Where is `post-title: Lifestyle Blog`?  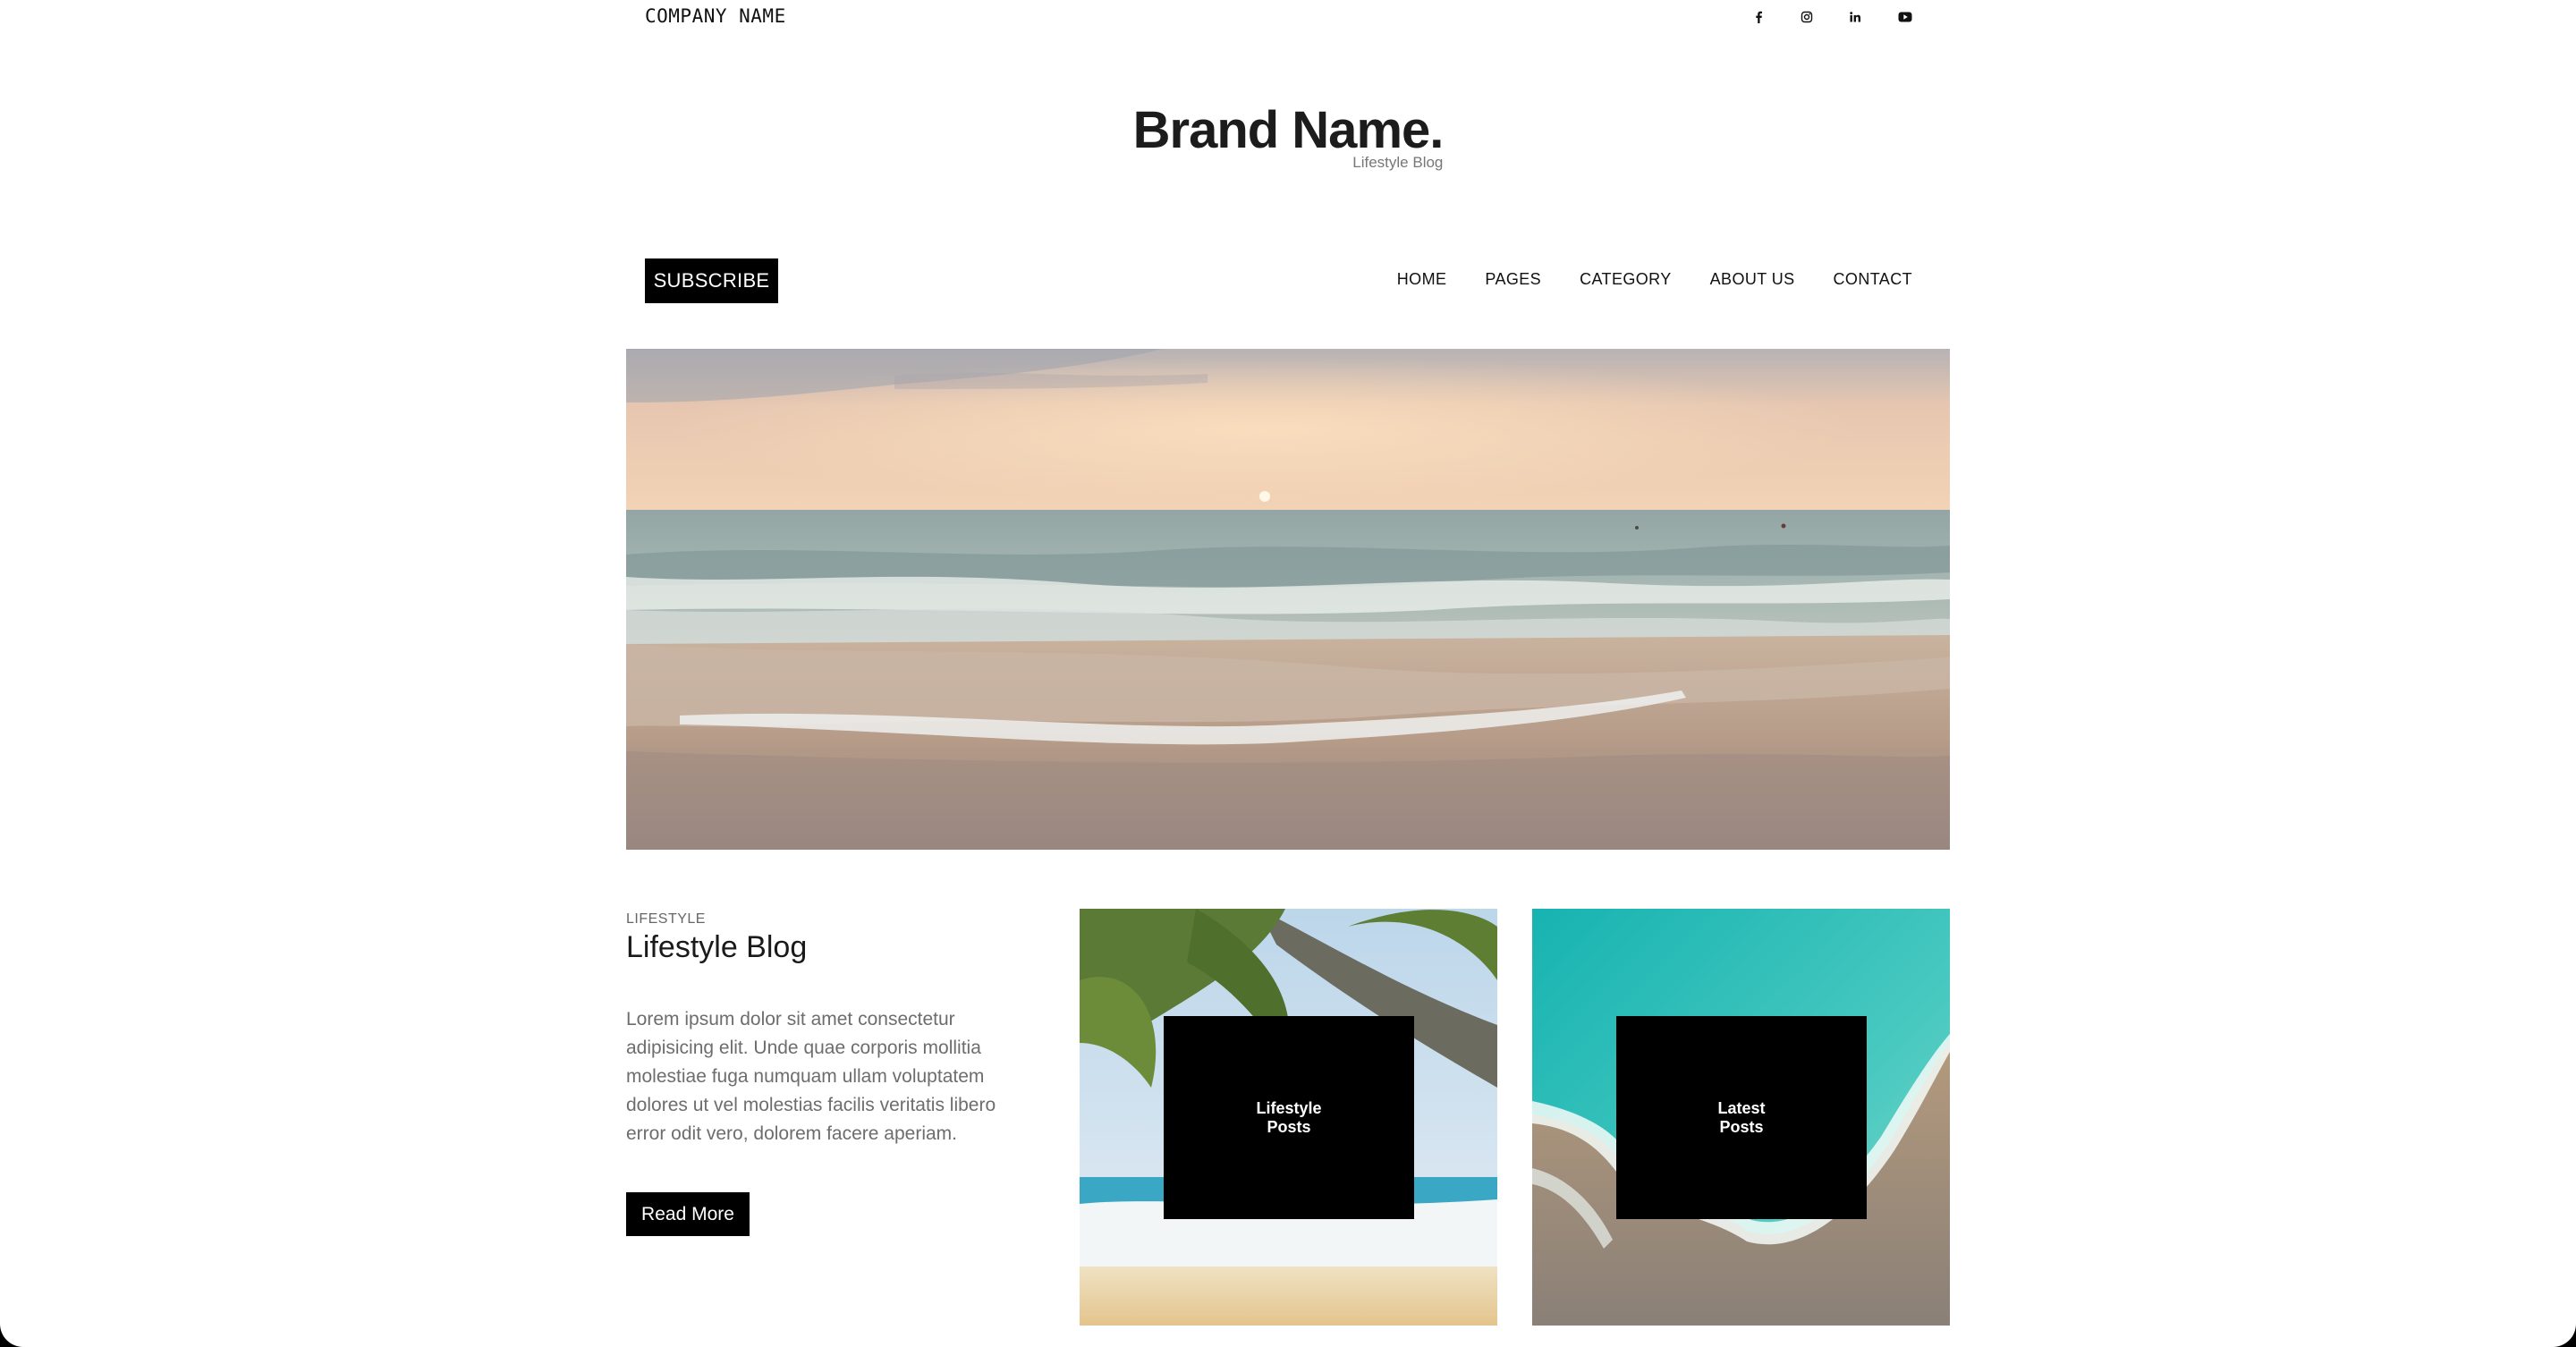
post-title: Lifestyle Blog is located at coordinates (716, 947).